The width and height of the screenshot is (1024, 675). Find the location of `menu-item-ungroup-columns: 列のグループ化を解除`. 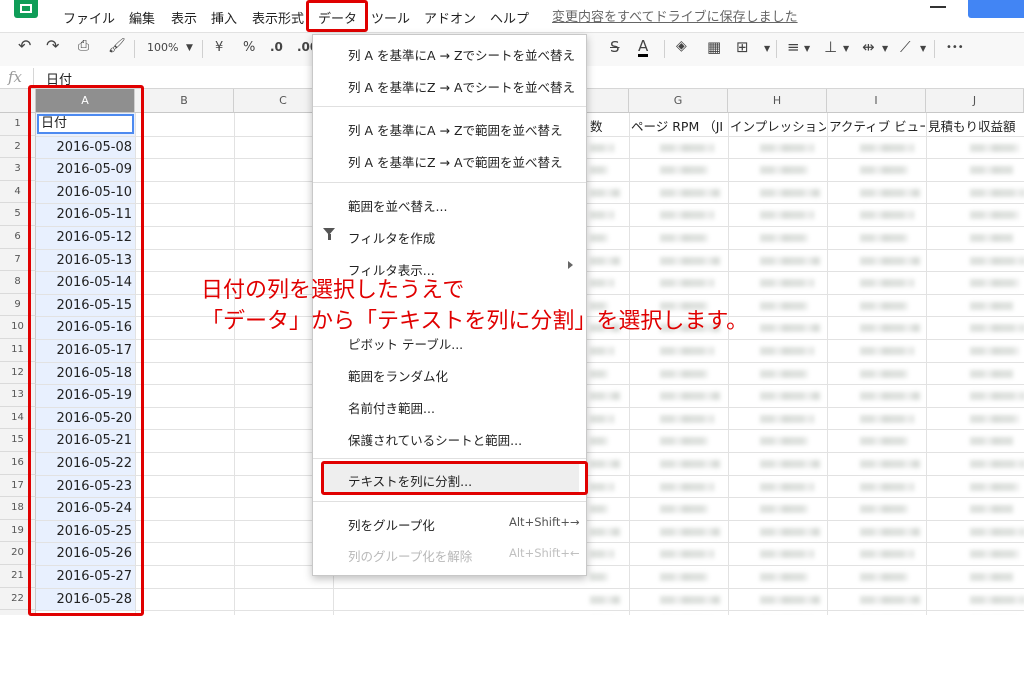

menu-item-ungroup-columns: 列のグループ化を解除 is located at coordinates (410, 555).